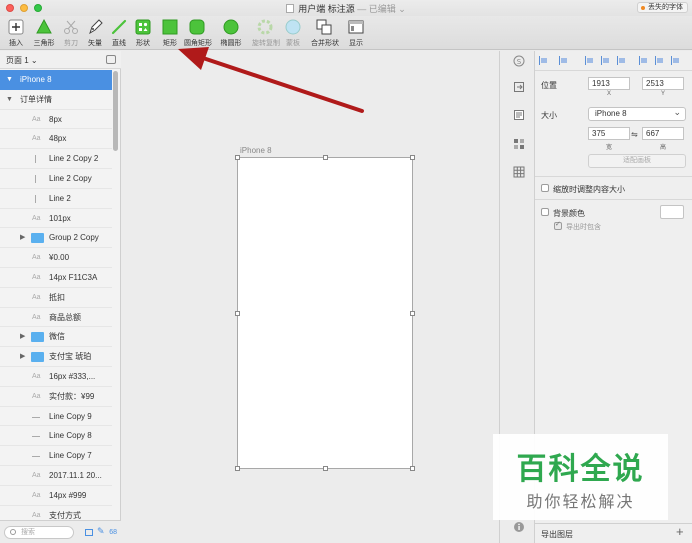  What do you see at coordinates (143, 33) in the screenshot?
I see `toolbar-shapes-button: 形状` at bounding box center [143, 33].